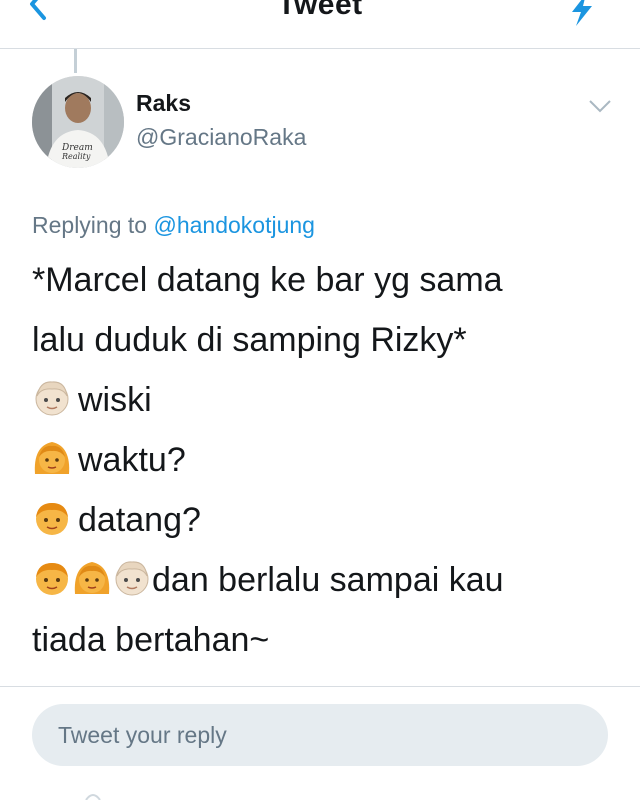  I want to click on tweet-line-text: waktu?, so click(132, 460).